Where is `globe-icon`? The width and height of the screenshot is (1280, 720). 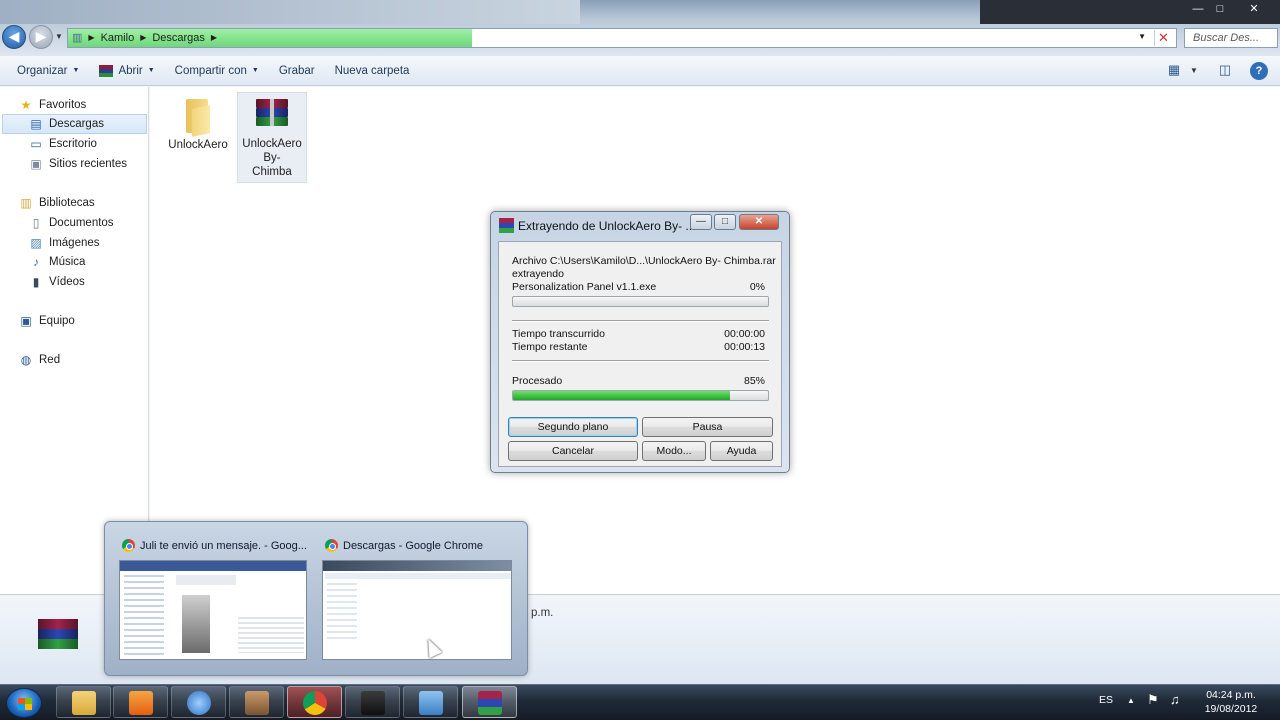 globe-icon is located at coordinates (199, 703).